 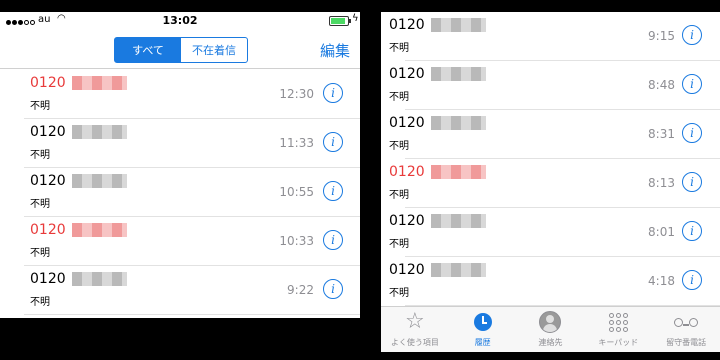 What do you see at coordinates (180, 68) in the screenshot?
I see `header-divider` at bounding box center [180, 68].